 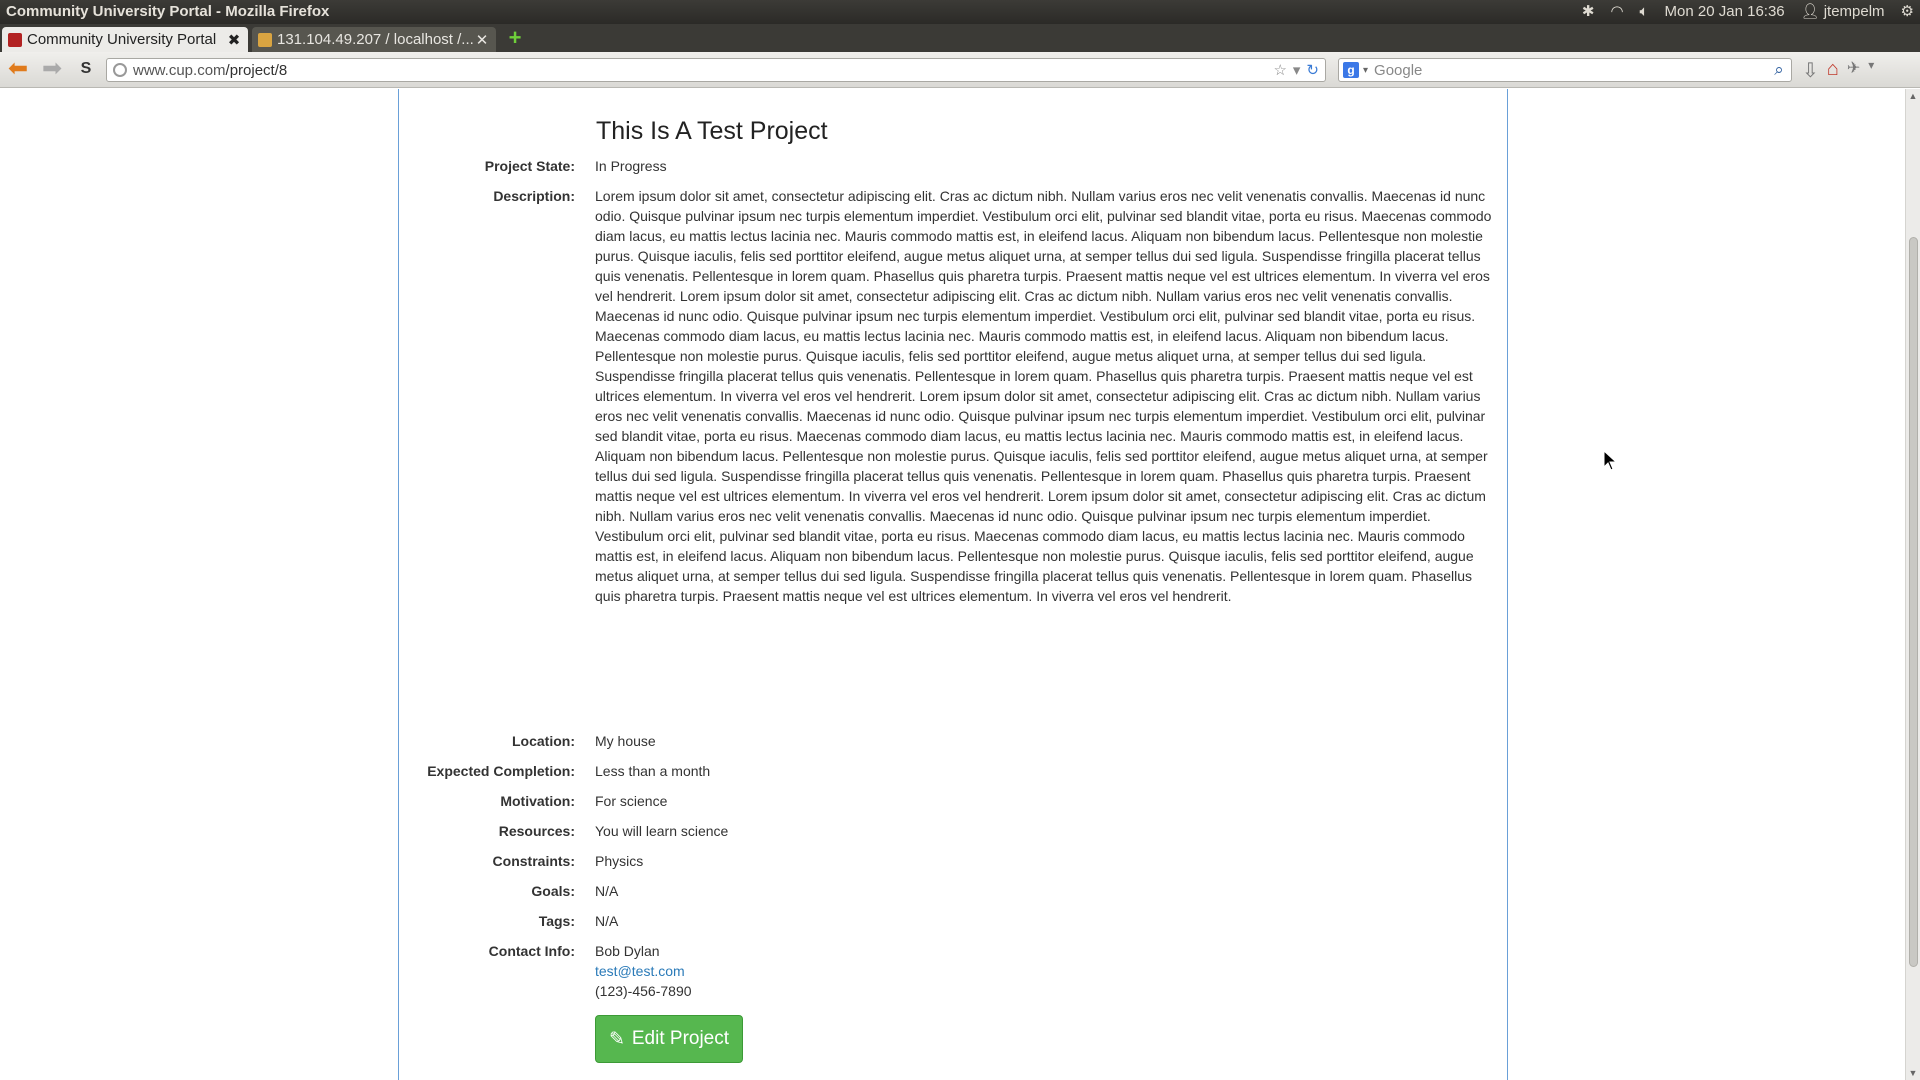 I want to click on back-arrow-icon: ⬅, so click(x=18, y=69).